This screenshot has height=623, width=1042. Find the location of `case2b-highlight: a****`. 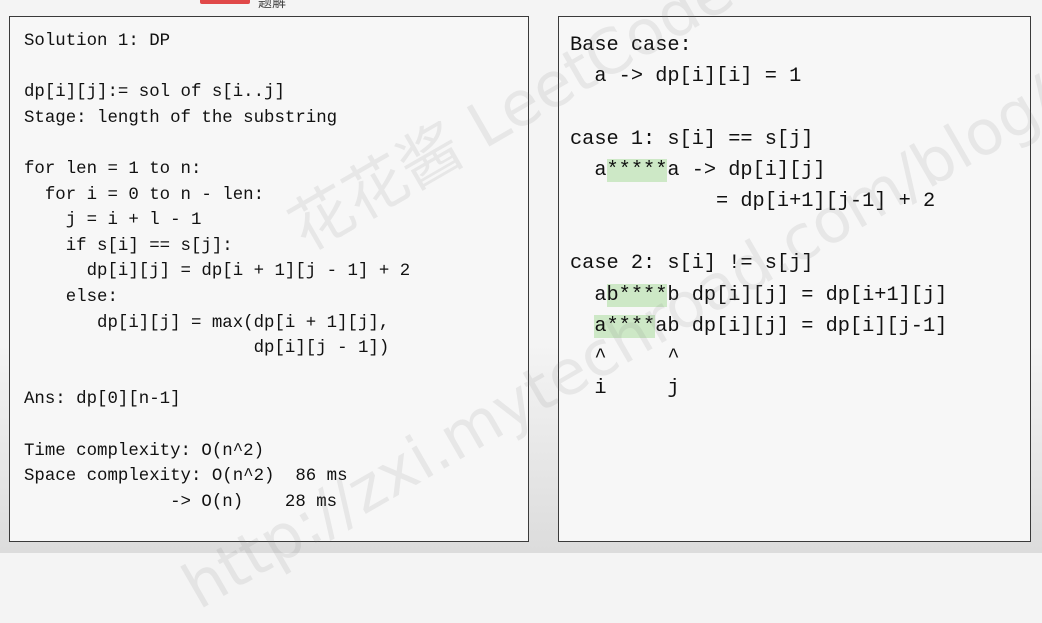

case2b-highlight: a**** is located at coordinates (625, 326).